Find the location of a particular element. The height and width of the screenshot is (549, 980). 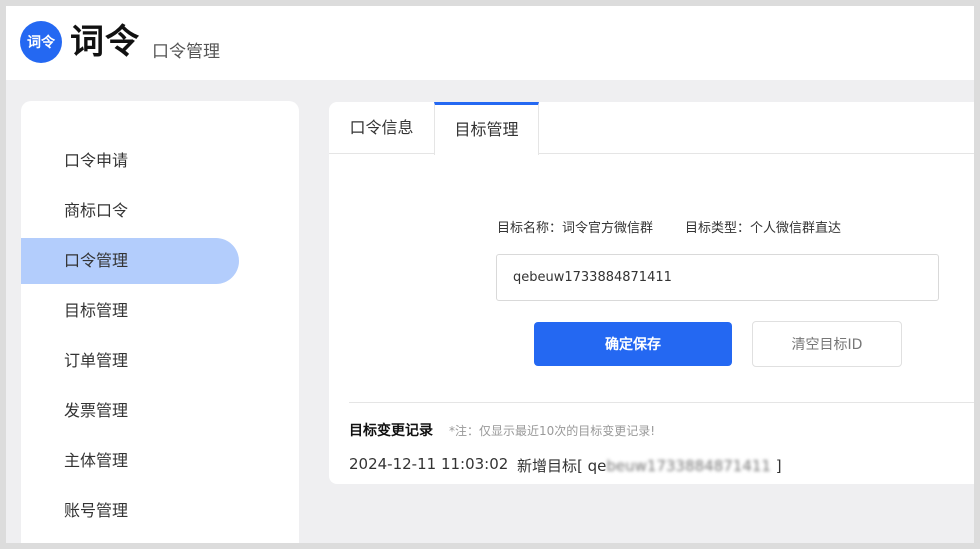

target-name-label: 目标名称：词令官方微信群 is located at coordinates (575, 228).